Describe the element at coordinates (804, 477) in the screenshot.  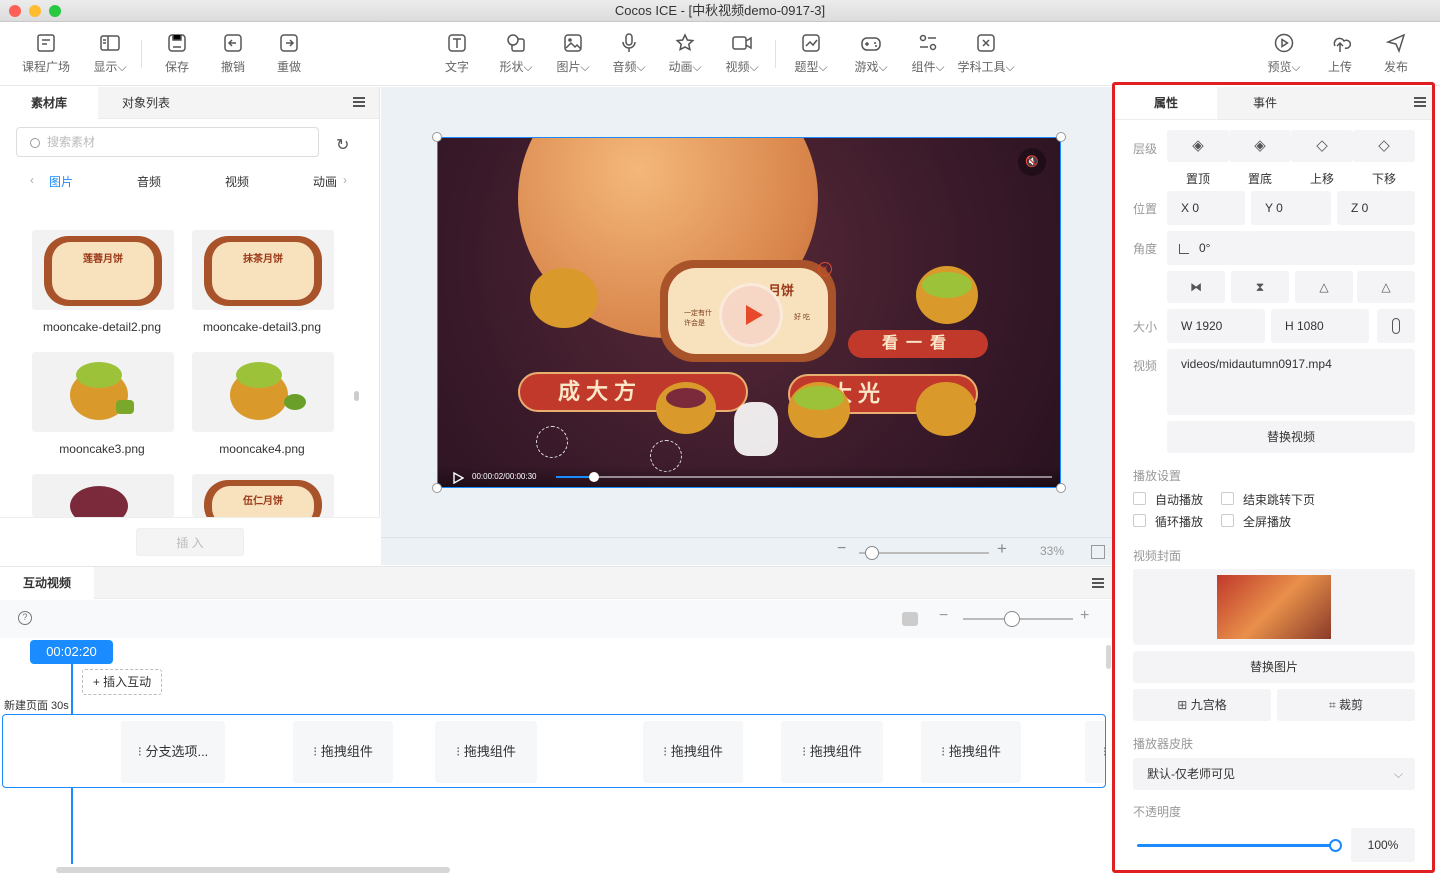
I see `video-progress-bar` at that location.